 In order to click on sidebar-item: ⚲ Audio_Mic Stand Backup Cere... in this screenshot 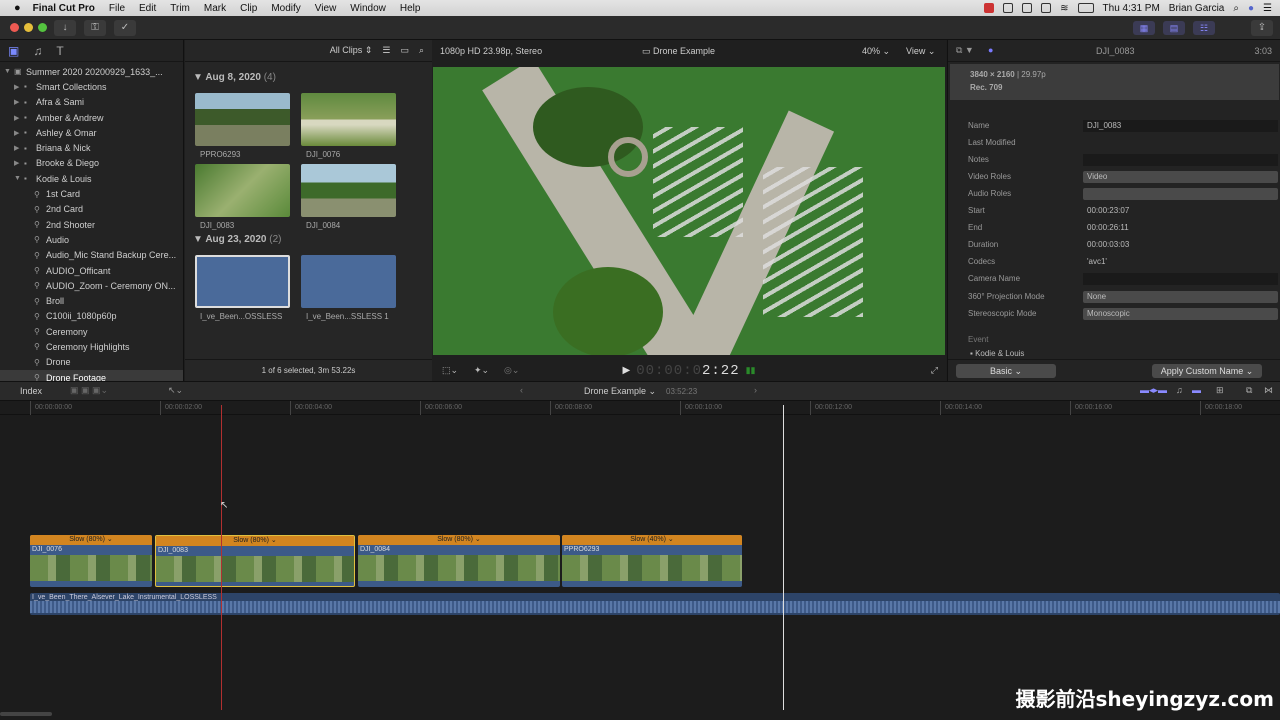, I will do `click(91, 255)`.